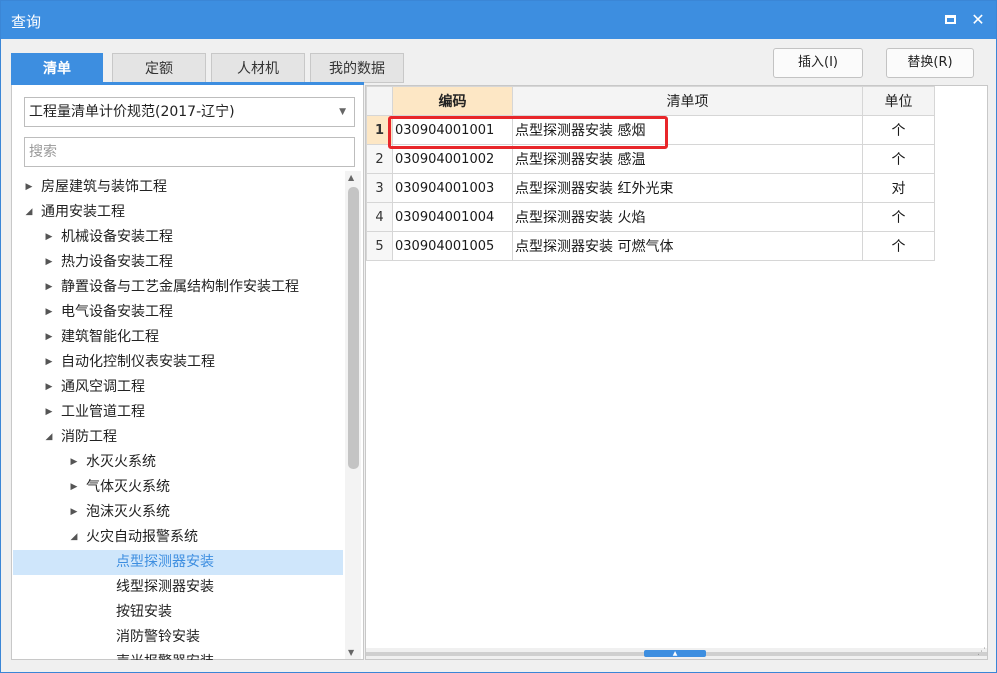 The width and height of the screenshot is (997, 673). I want to click on tab-my-data: 我的数据, so click(357, 68).